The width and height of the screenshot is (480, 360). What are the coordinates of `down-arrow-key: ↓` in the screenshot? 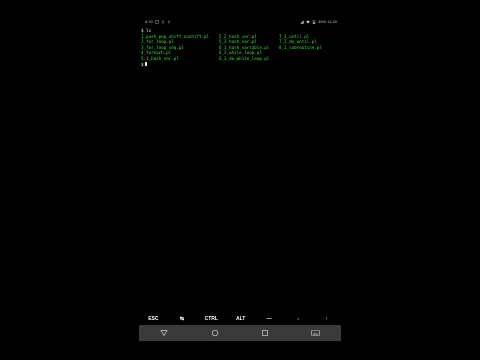 It's located at (298, 319).